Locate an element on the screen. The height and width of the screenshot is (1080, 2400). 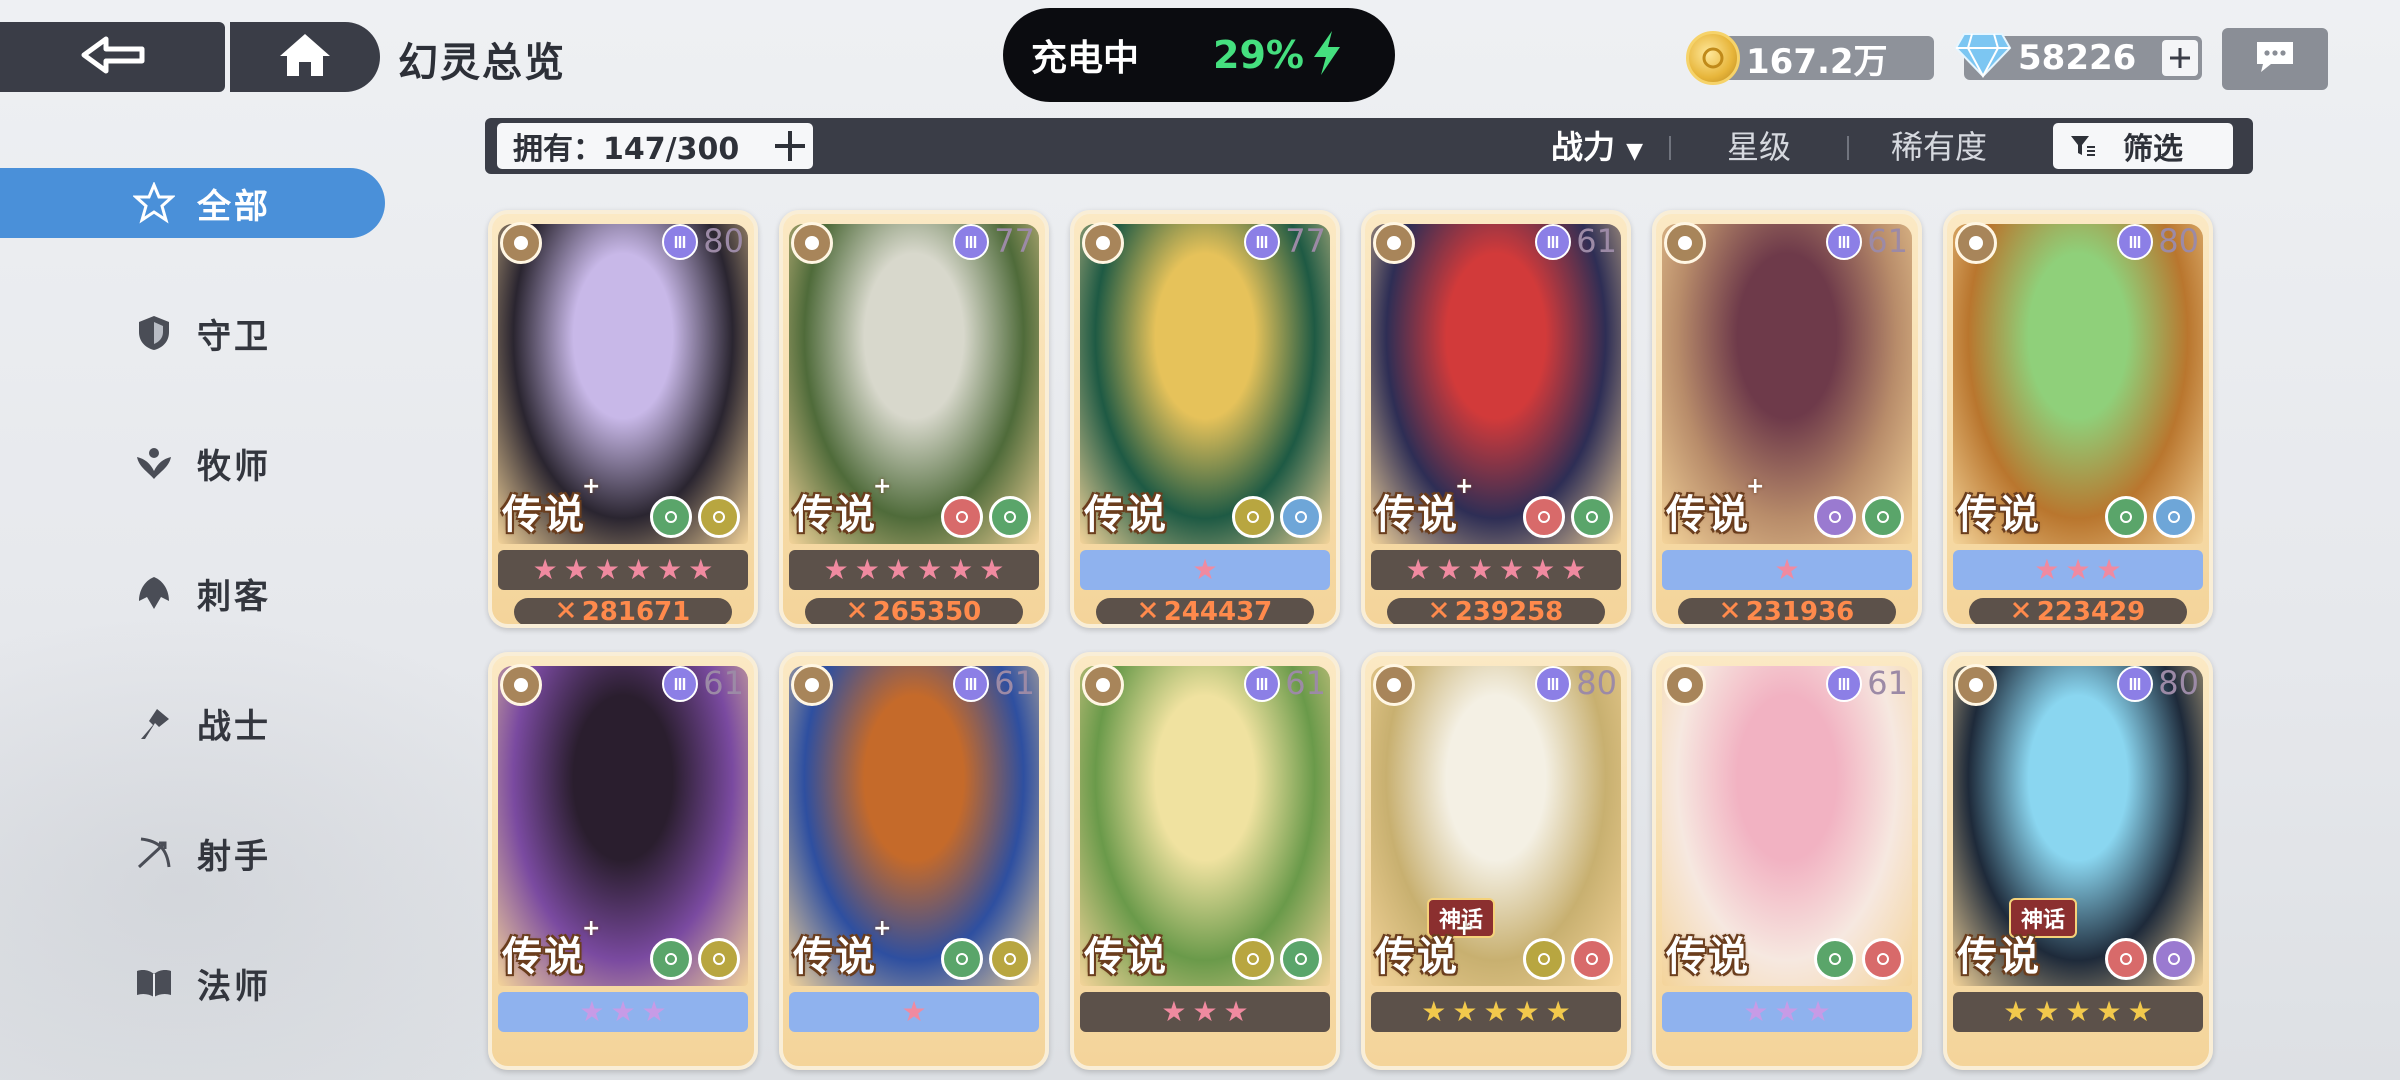
chat-button is located at coordinates (2275, 59).